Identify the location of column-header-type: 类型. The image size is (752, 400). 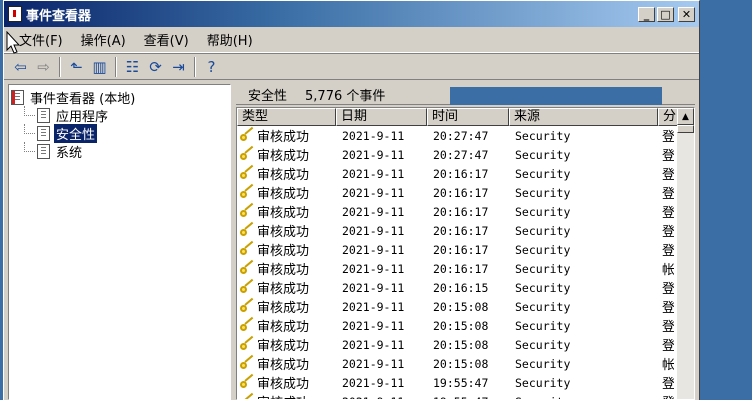
(286, 117).